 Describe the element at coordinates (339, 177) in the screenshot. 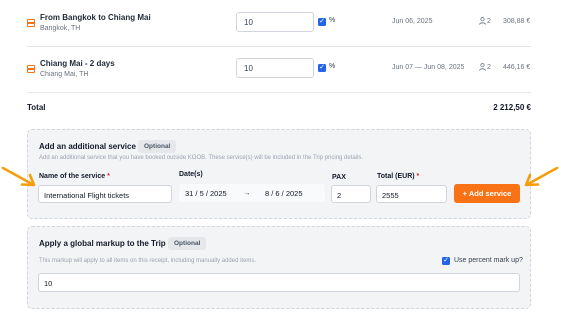

I see `pax-label: PAX` at that location.